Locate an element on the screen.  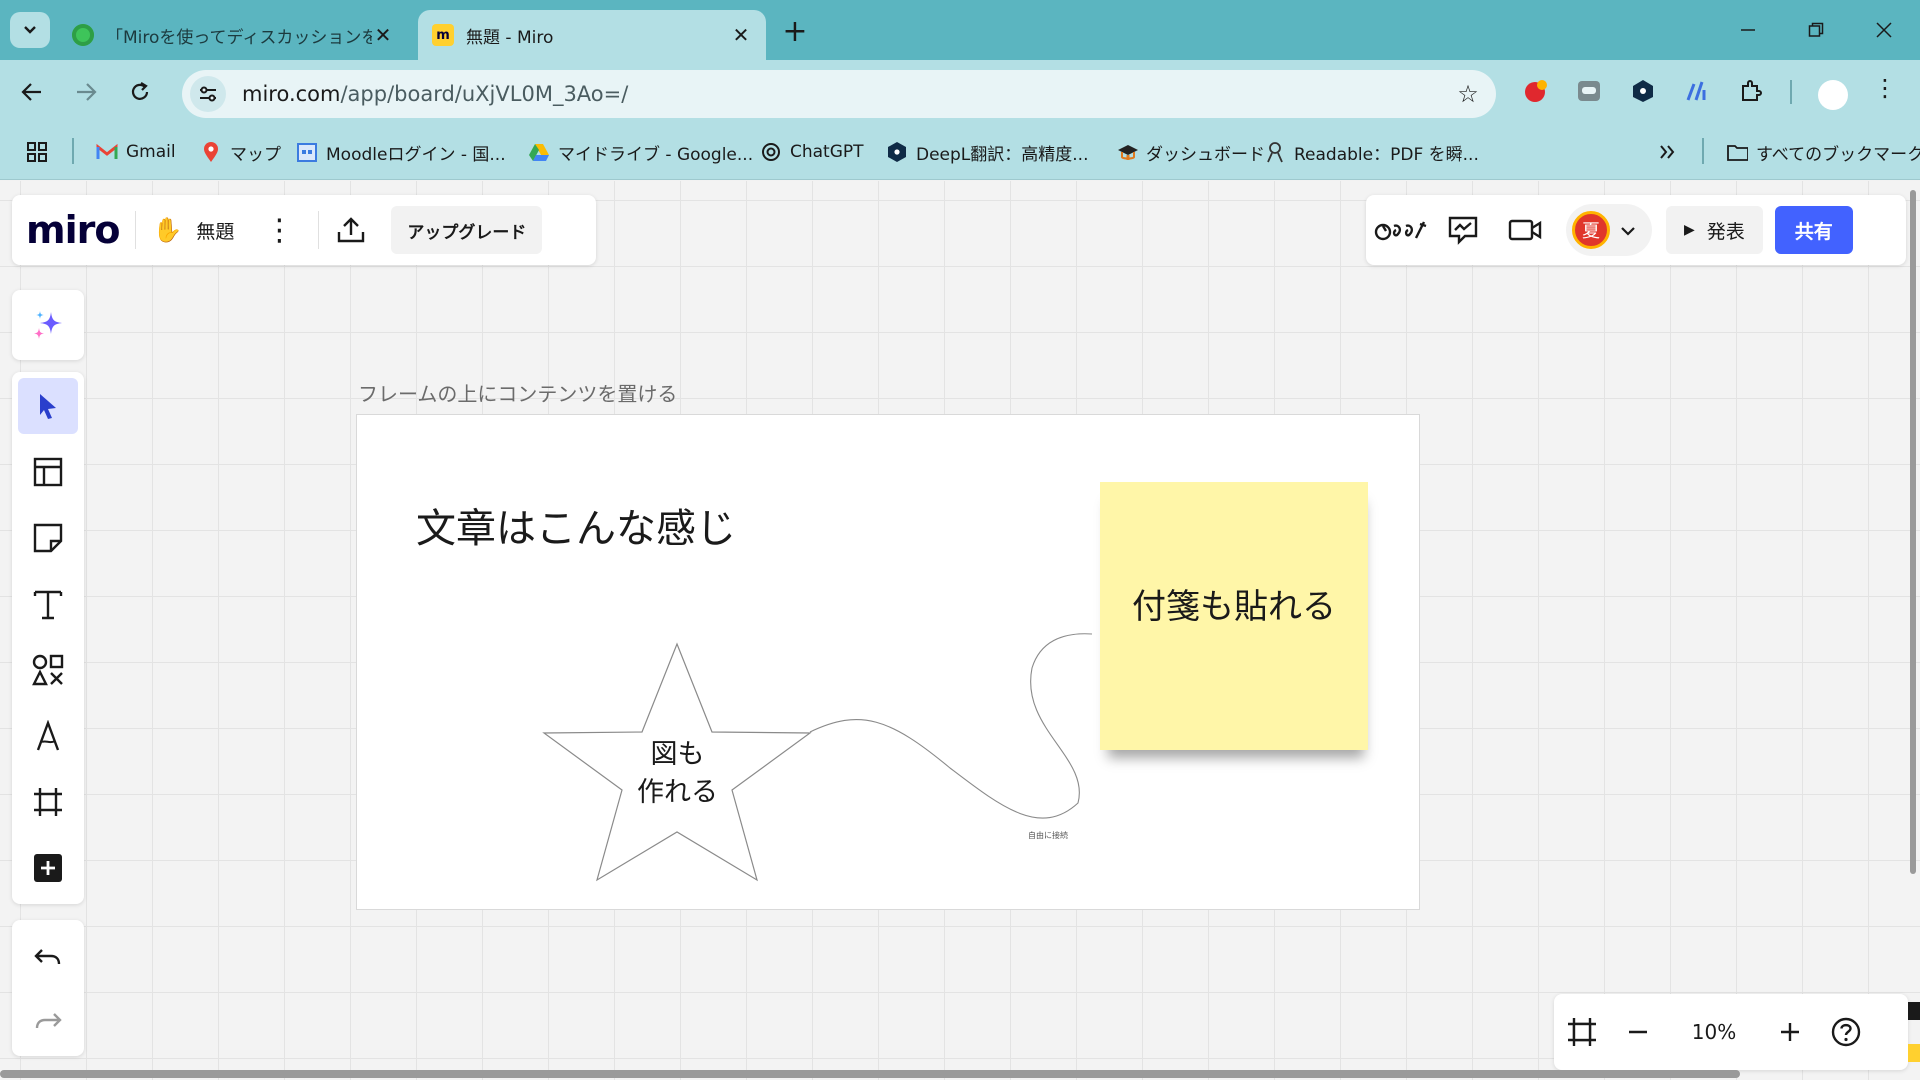
upgrade-button: アップグレード is located at coordinates (467, 230).